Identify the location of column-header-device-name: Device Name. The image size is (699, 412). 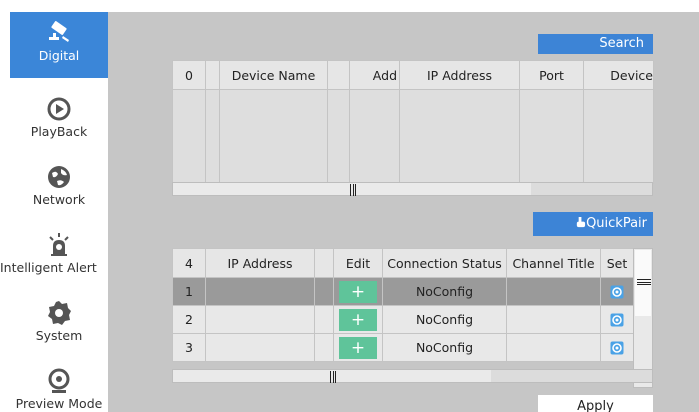
(273, 75).